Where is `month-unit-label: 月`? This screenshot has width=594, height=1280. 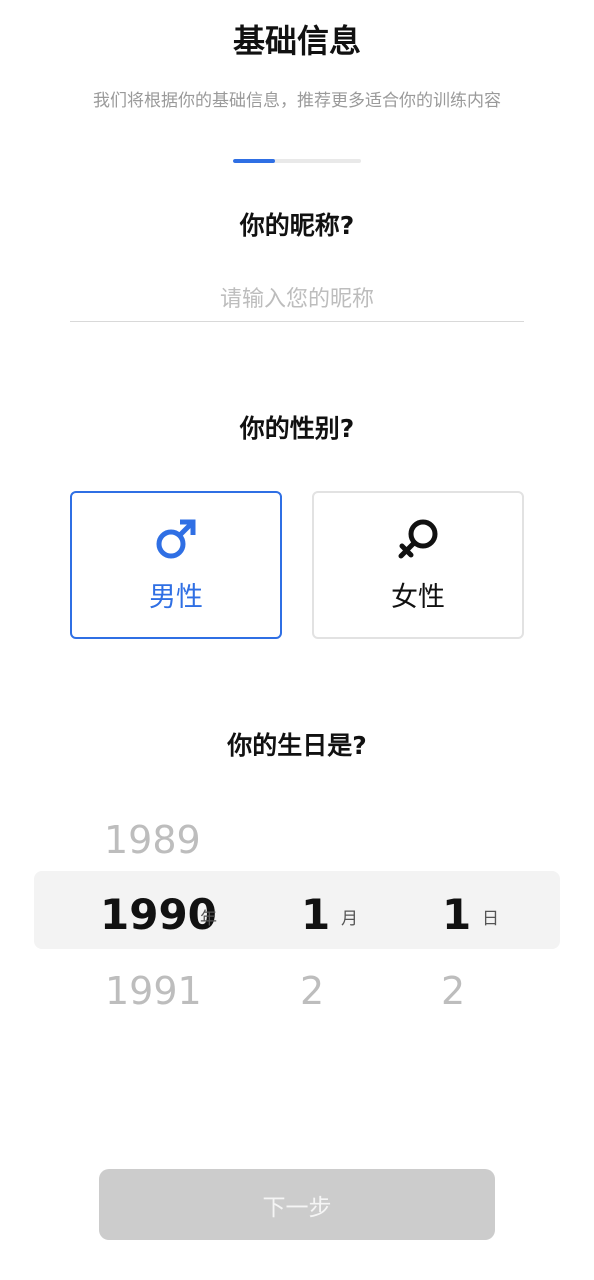
month-unit-label: 月 is located at coordinates (349, 919).